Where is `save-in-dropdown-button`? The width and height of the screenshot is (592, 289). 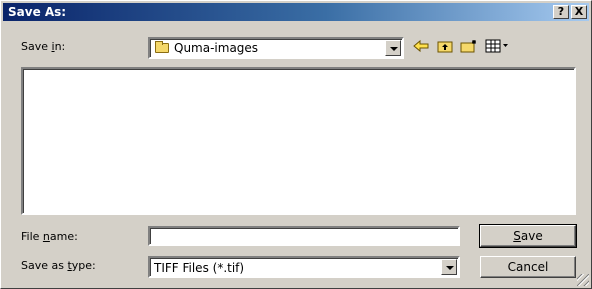
save-in-dropdown-button is located at coordinates (393, 48).